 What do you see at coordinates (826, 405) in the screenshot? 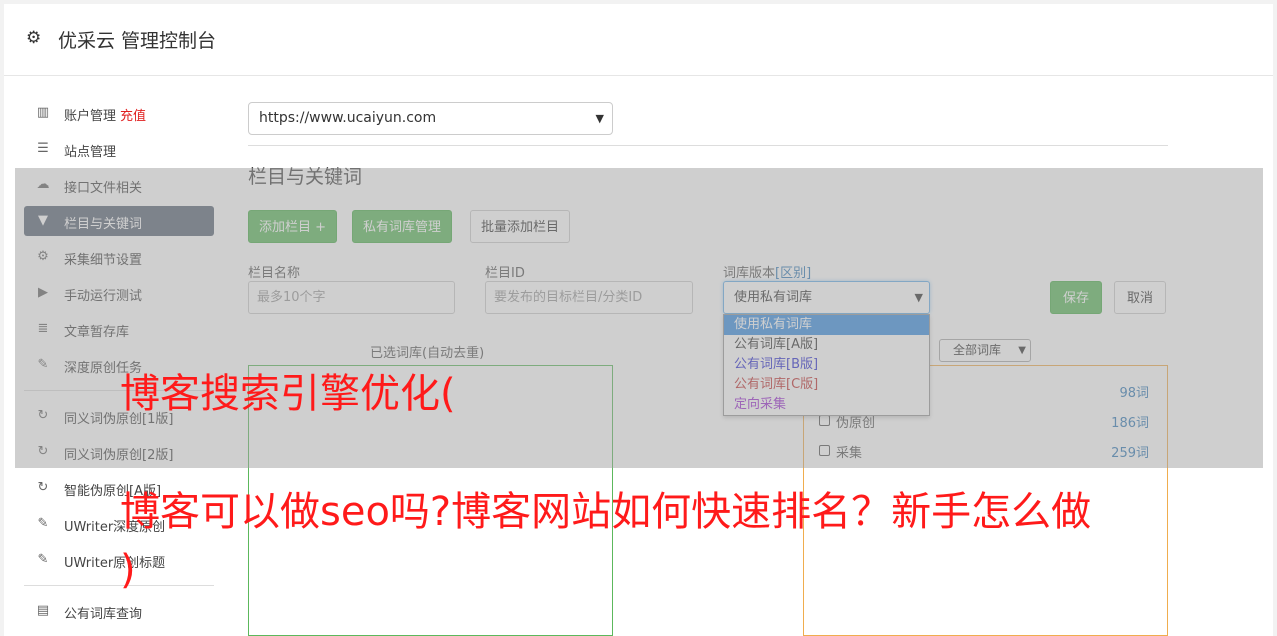
I see `option-directed-collect: 定向采集` at bounding box center [826, 405].